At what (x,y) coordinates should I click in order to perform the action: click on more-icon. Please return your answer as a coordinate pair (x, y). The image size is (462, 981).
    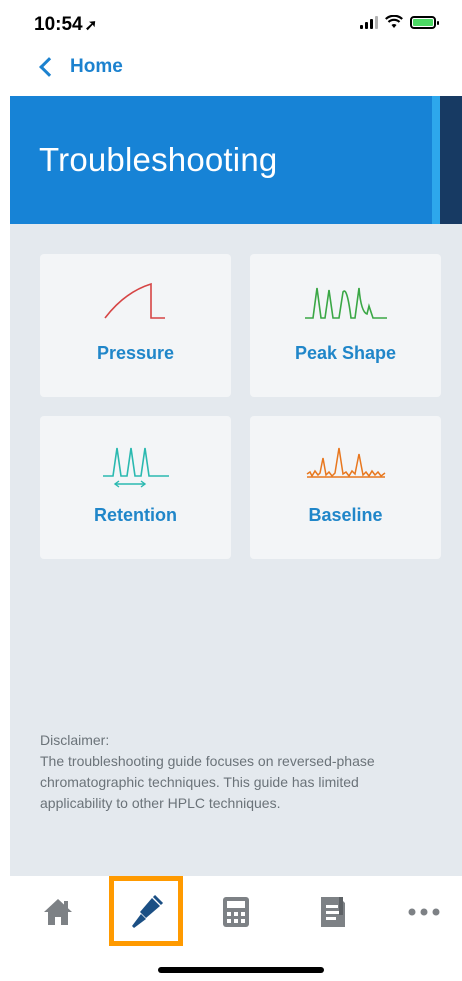
    Looking at the image, I should click on (424, 912).